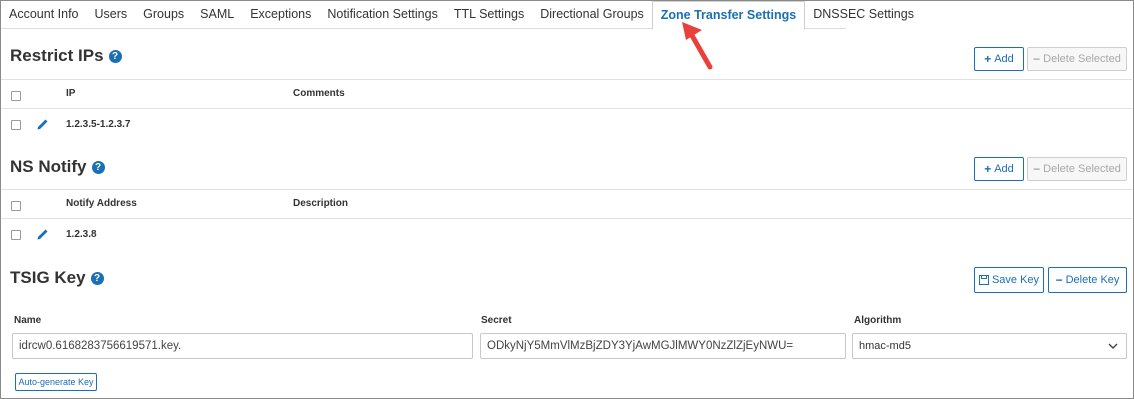  Describe the element at coordinates (1015, 280) in the screenshot. I see `save-key-label: Save Key` at that location.